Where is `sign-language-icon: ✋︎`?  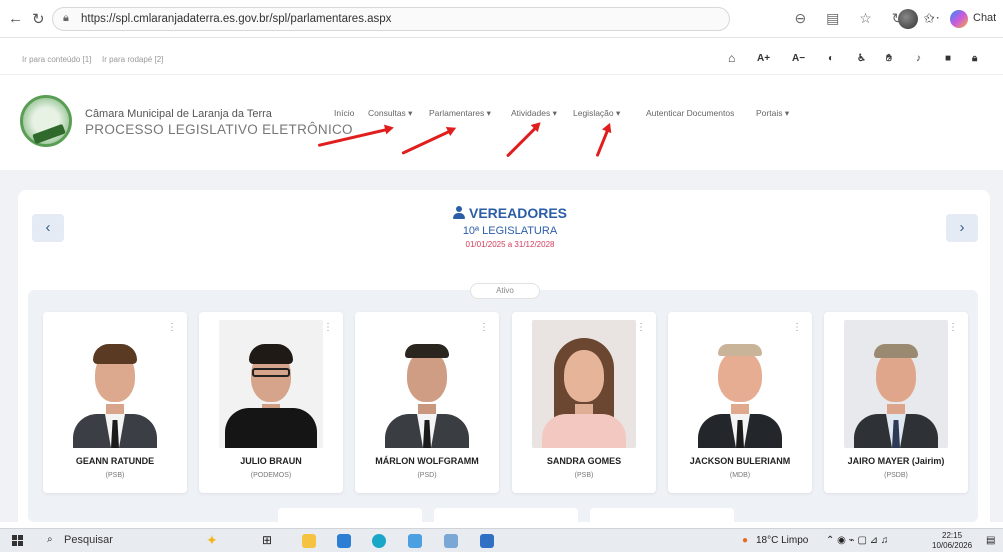 sign-language-icon: ✋︎ is located at coordinates (889, 58).